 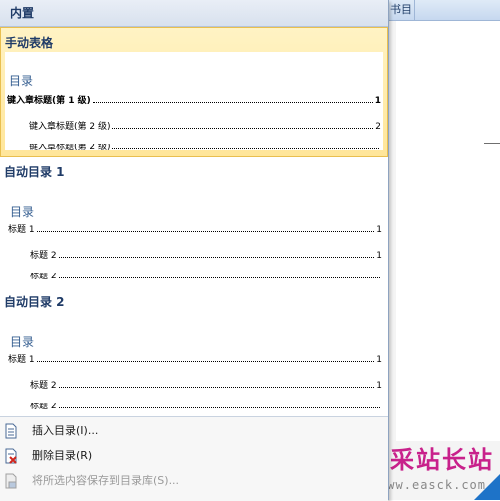 What do you see at coordinates (432, 485) in the screenshot?
I see `watermark-url: www.easck.com` at bounding box center [432, 485].